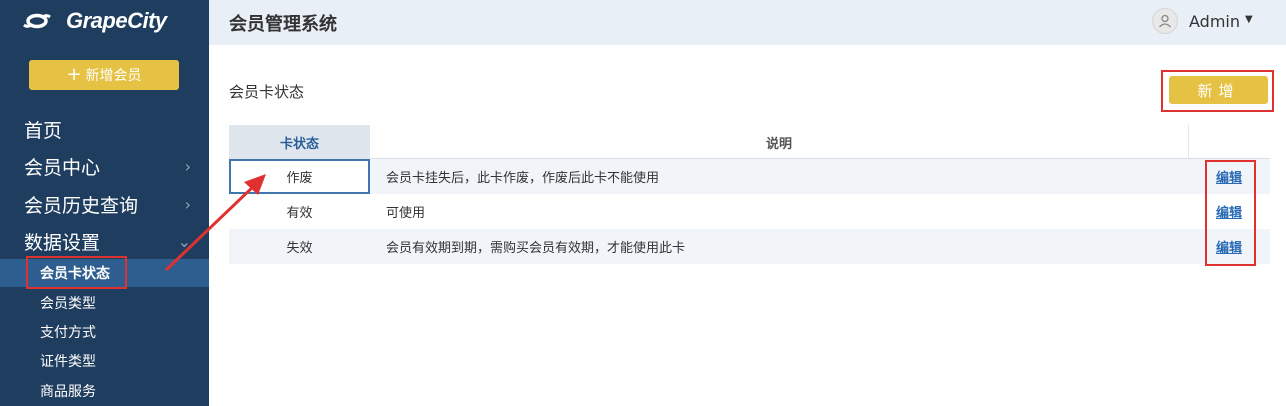 Image resolution: width=1286 pixels, height=406 pixels. Describe the element at coordinates (104, 303) in the screenshot. I see `sidebar-item-member-type: 会员类型` at that location.